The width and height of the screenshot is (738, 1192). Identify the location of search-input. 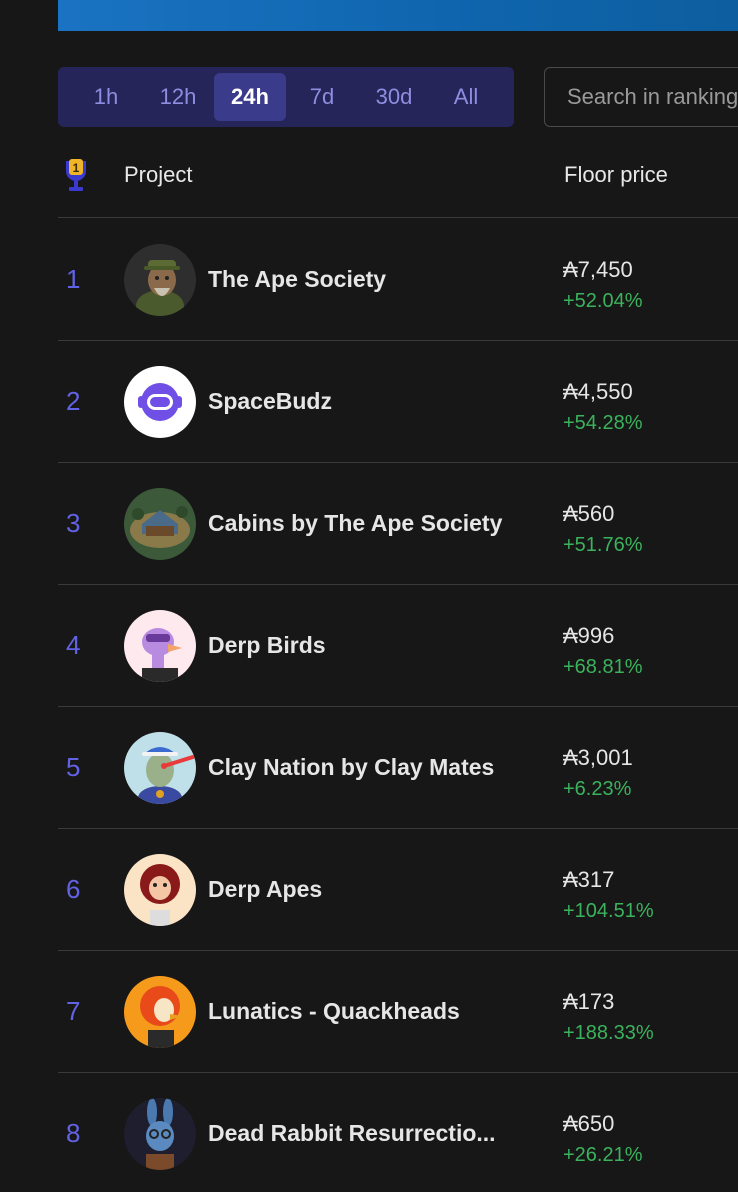
(652, 97).